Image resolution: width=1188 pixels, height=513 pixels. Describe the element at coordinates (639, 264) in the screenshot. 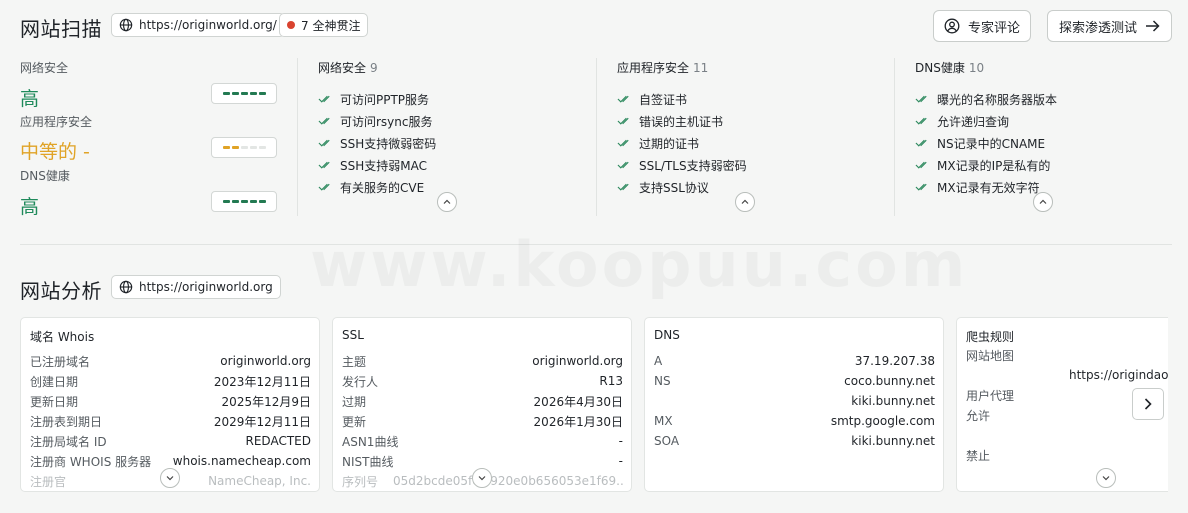

I see `watermark: www.koopuu.com` at that location.